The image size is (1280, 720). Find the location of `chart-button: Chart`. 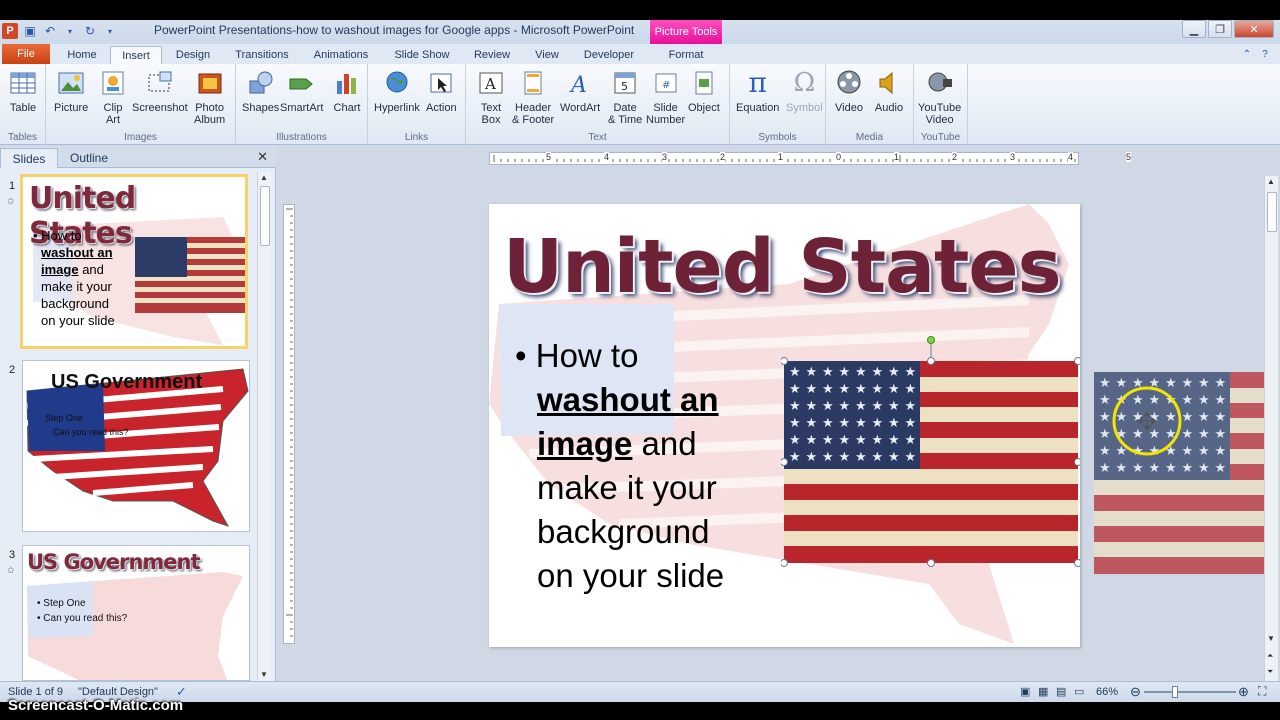

chart-button: Chart is located at coordinates (347, 91).